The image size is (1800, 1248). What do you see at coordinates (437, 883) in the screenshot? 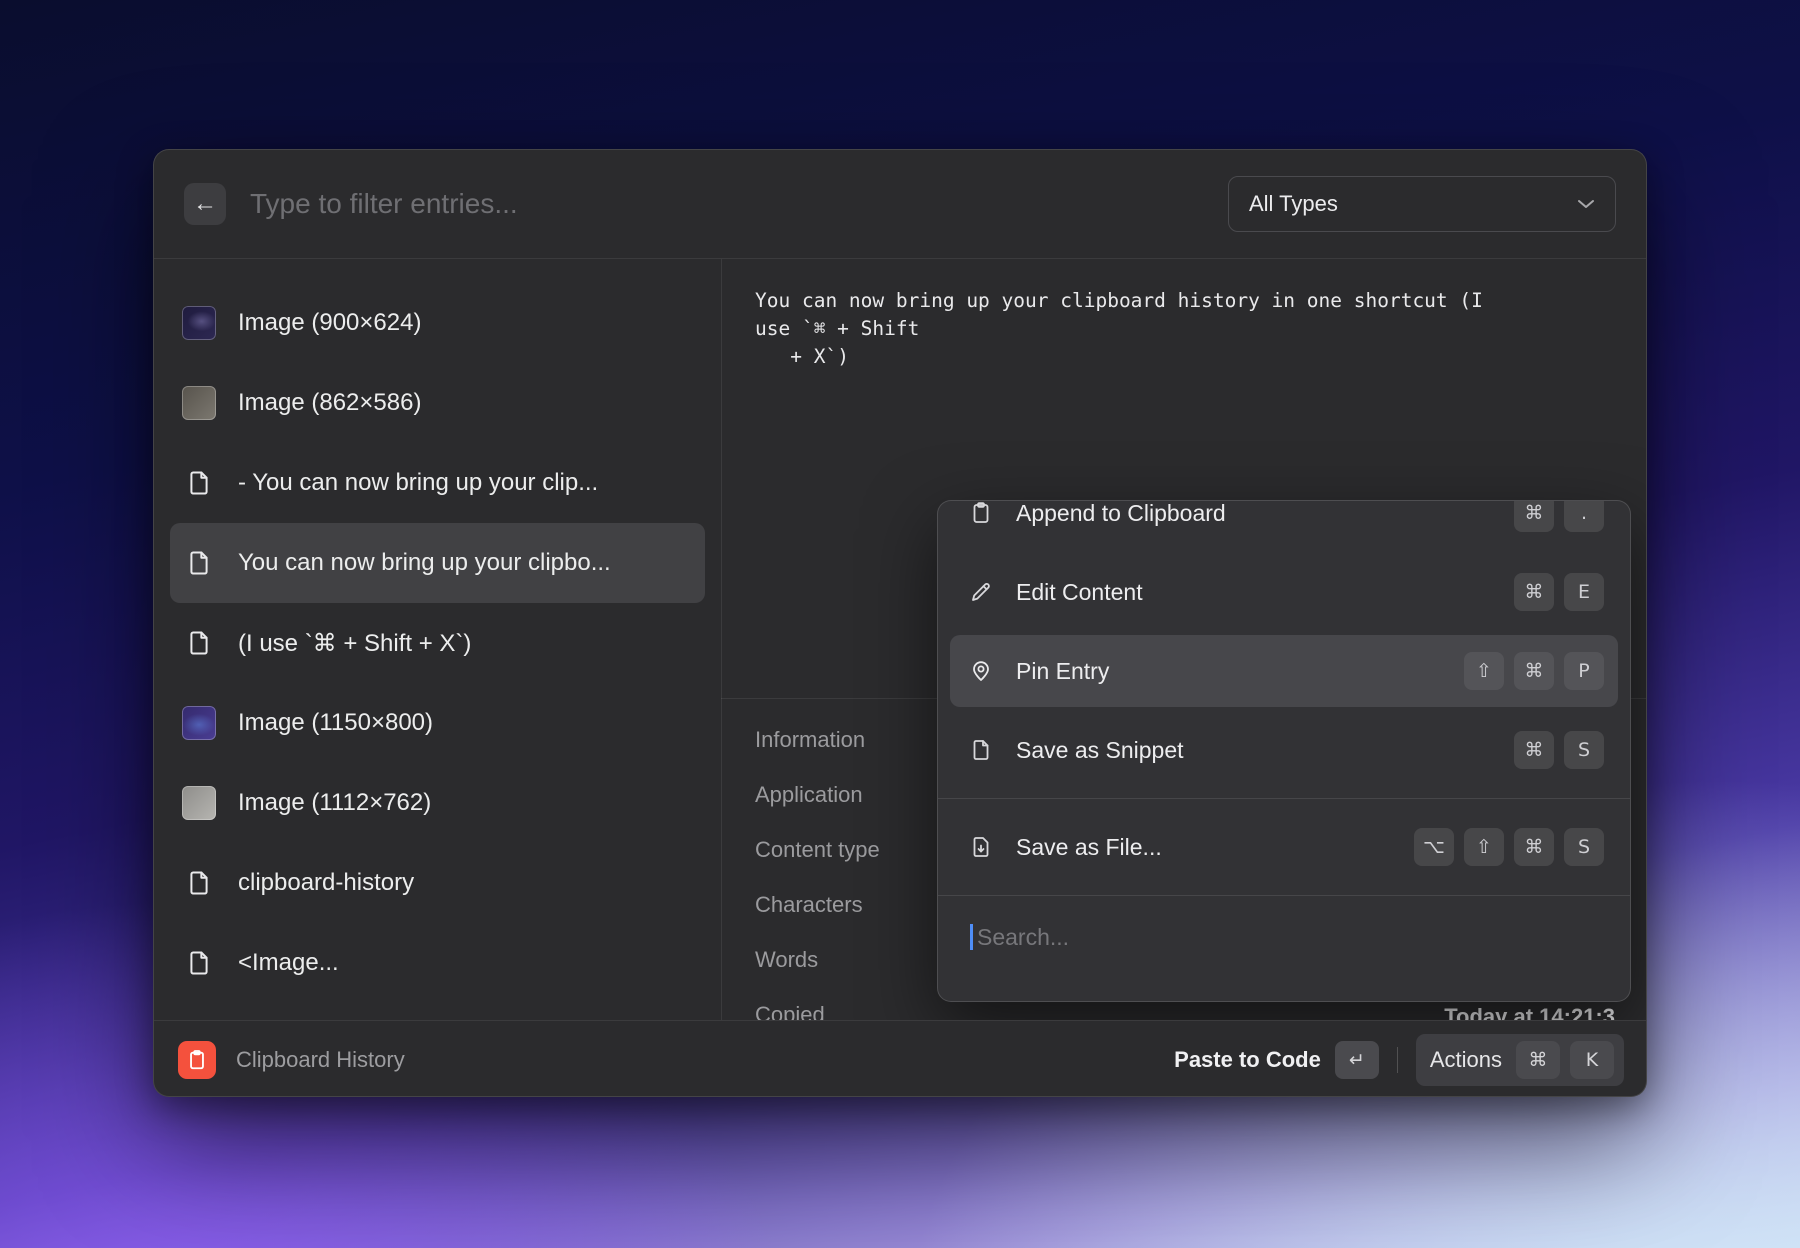
I see `list-item: clipboard-history` at bounding box center [437, 883].